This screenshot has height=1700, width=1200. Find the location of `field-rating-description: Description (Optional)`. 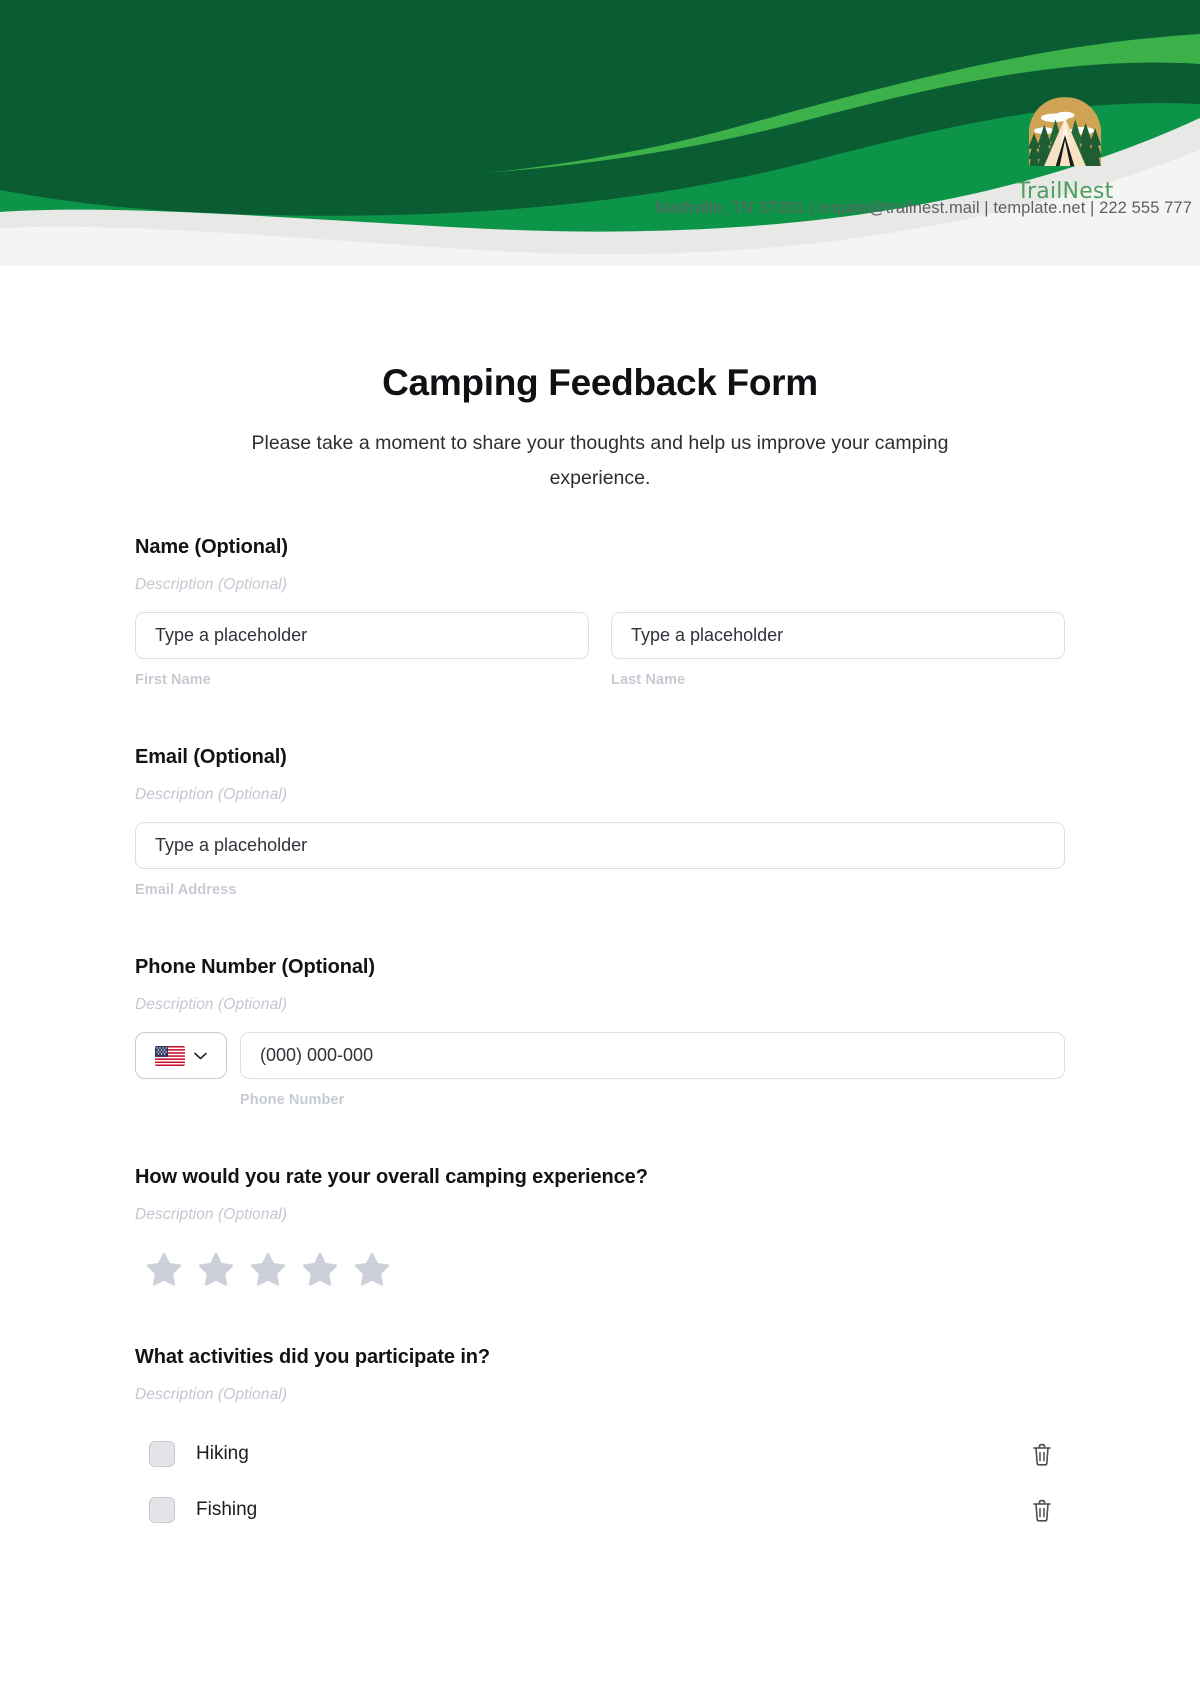

field-rating-description: Description (Optional) is located at coordinates (211, 1214).